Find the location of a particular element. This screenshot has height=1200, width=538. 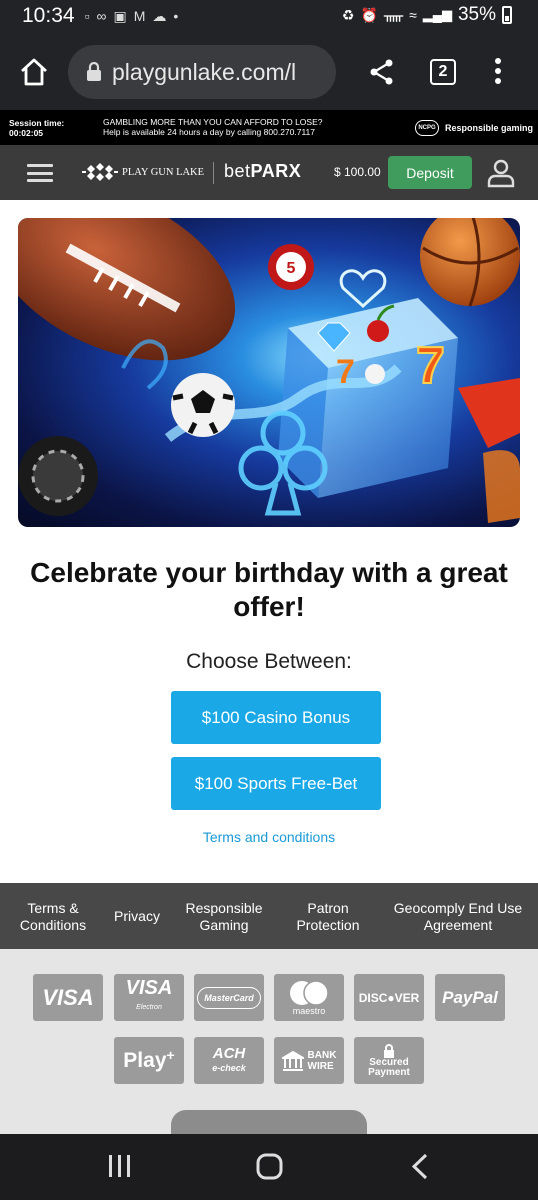

lucky-seven-icon: 7 is located at coordinates (430, 366).